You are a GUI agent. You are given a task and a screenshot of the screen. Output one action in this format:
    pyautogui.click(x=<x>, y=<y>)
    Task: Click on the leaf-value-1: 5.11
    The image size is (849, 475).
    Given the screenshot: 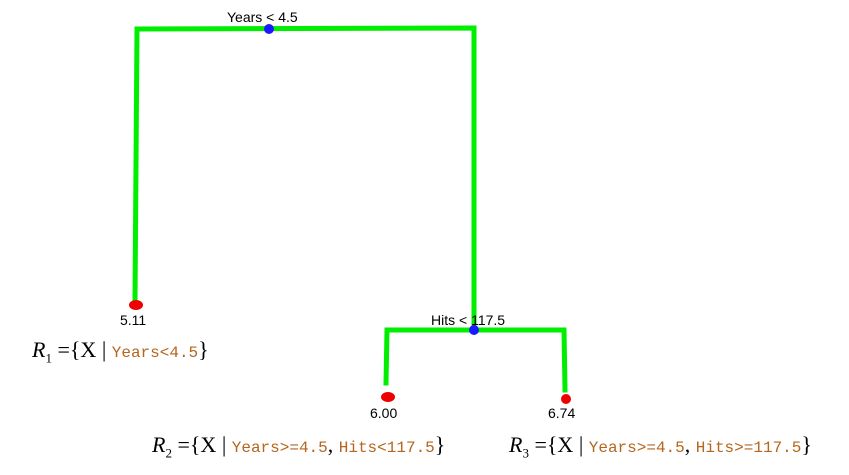 What is the action you would take?
    pyautogui.click(x=133, y=320)
    